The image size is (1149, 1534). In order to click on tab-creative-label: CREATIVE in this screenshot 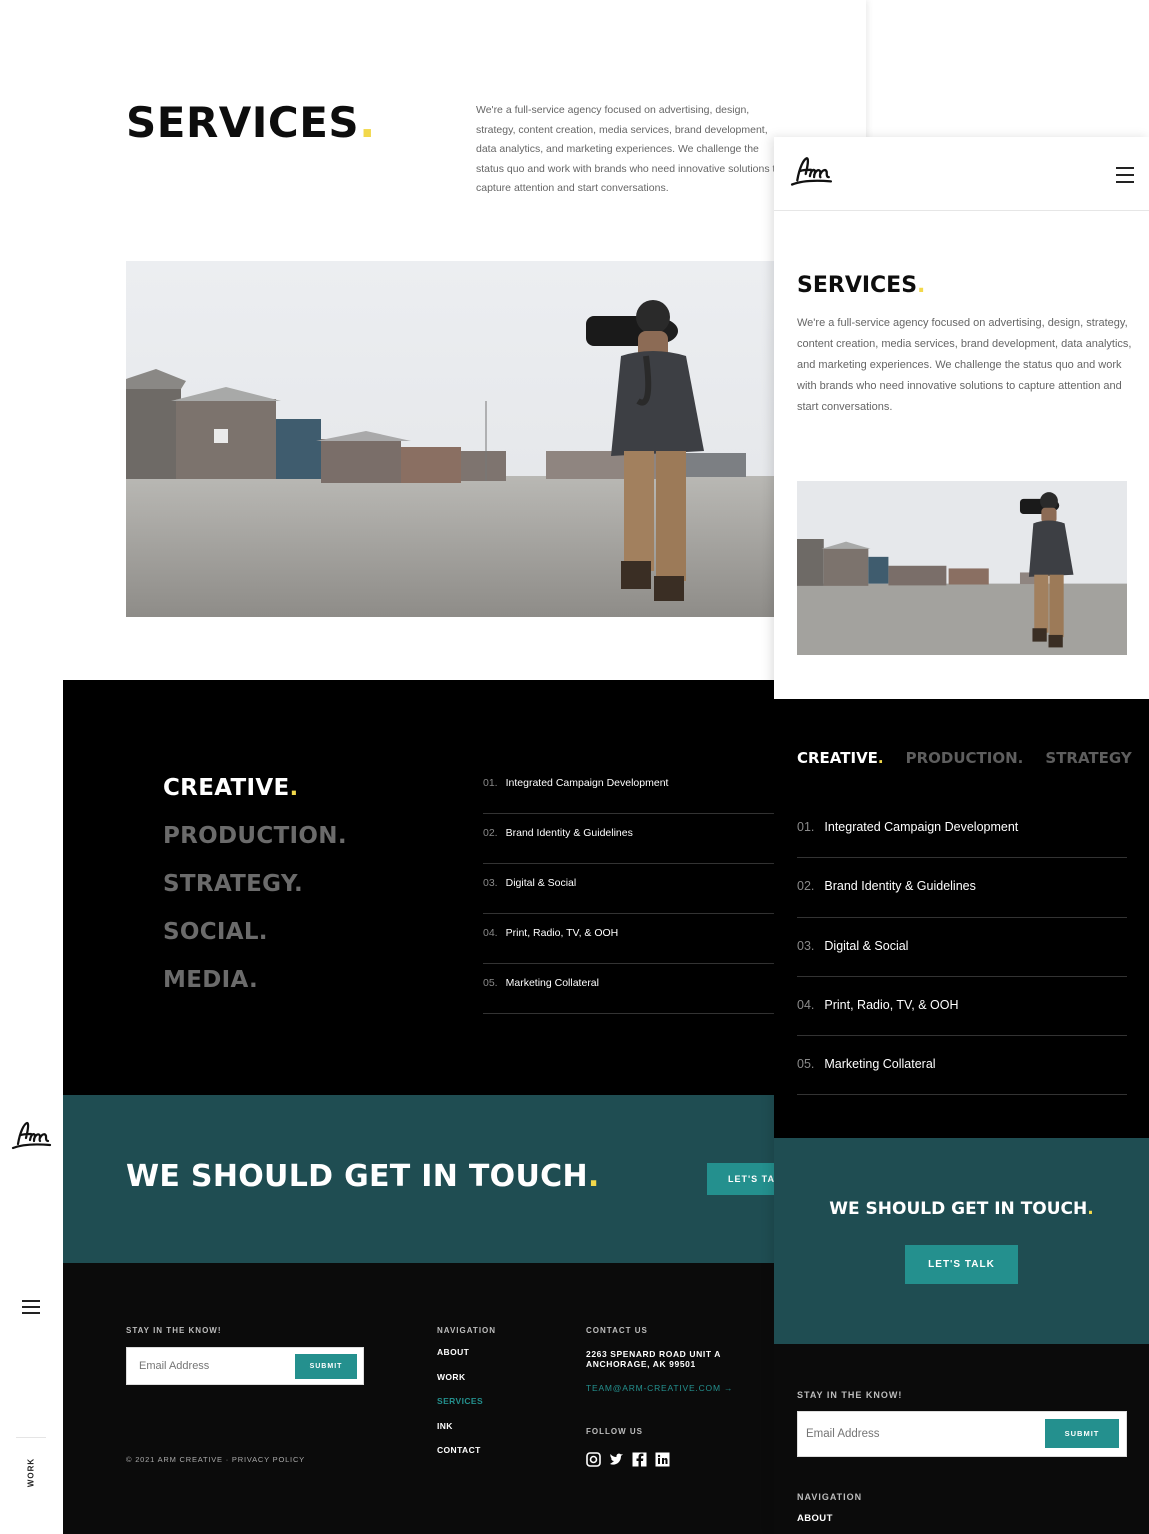, I will do `click(837, 758)`.